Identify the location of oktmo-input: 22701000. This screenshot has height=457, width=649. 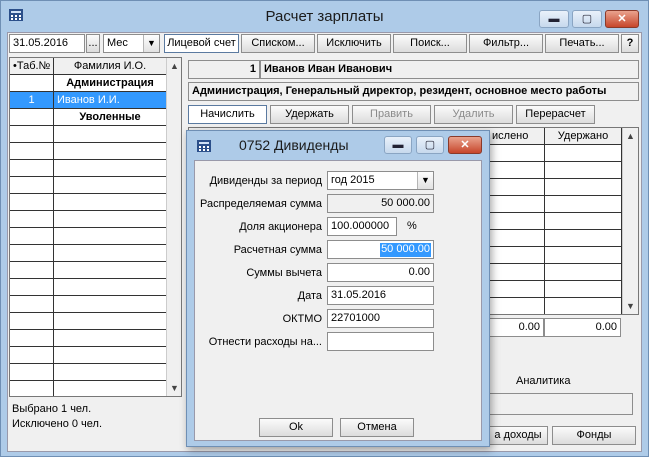
(380, 318).